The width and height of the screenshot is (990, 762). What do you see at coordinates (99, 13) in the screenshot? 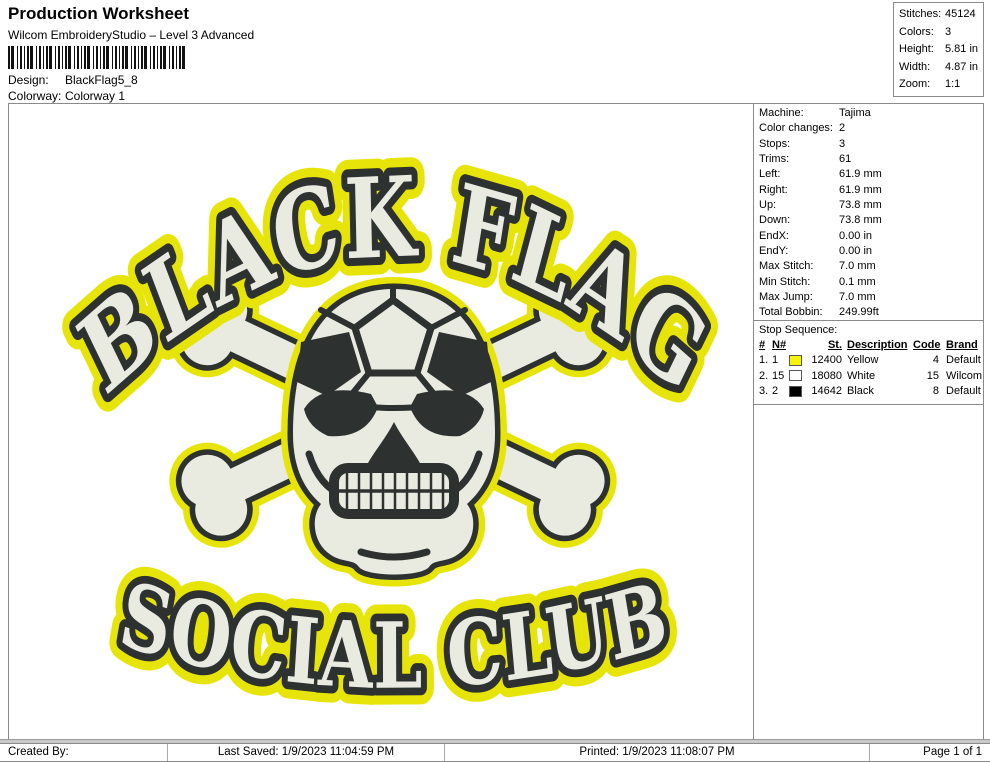
I see `page-title: Production Worksheet` at bounding box center [99, 13].